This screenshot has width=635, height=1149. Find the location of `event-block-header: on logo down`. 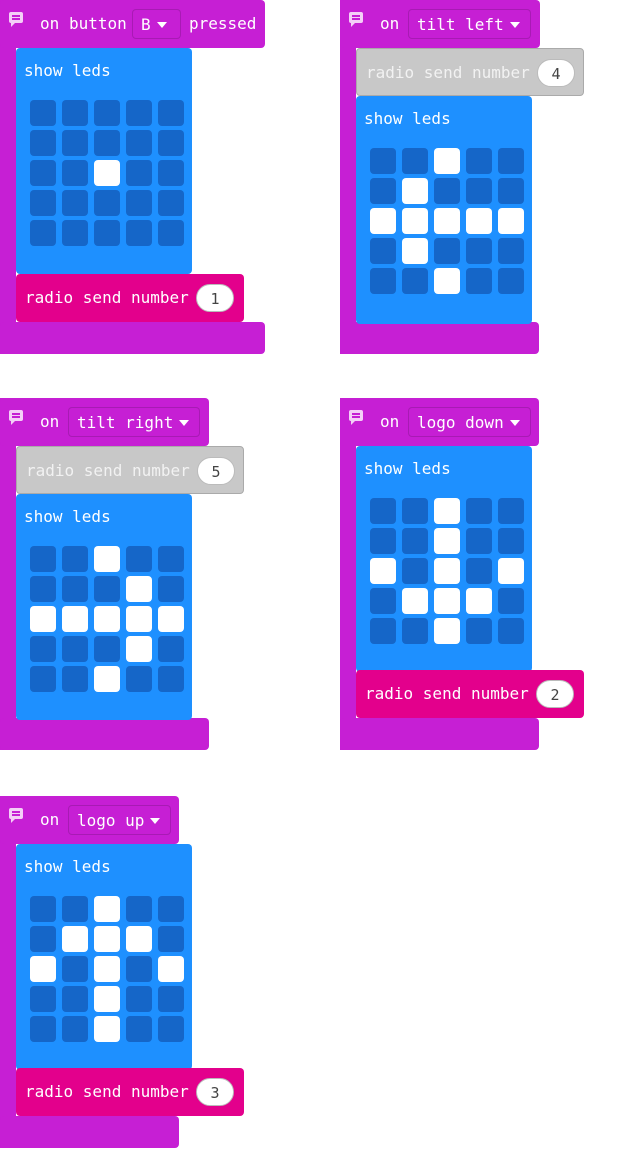

event-block-header: on logo down is located at coordinates (439, 422).